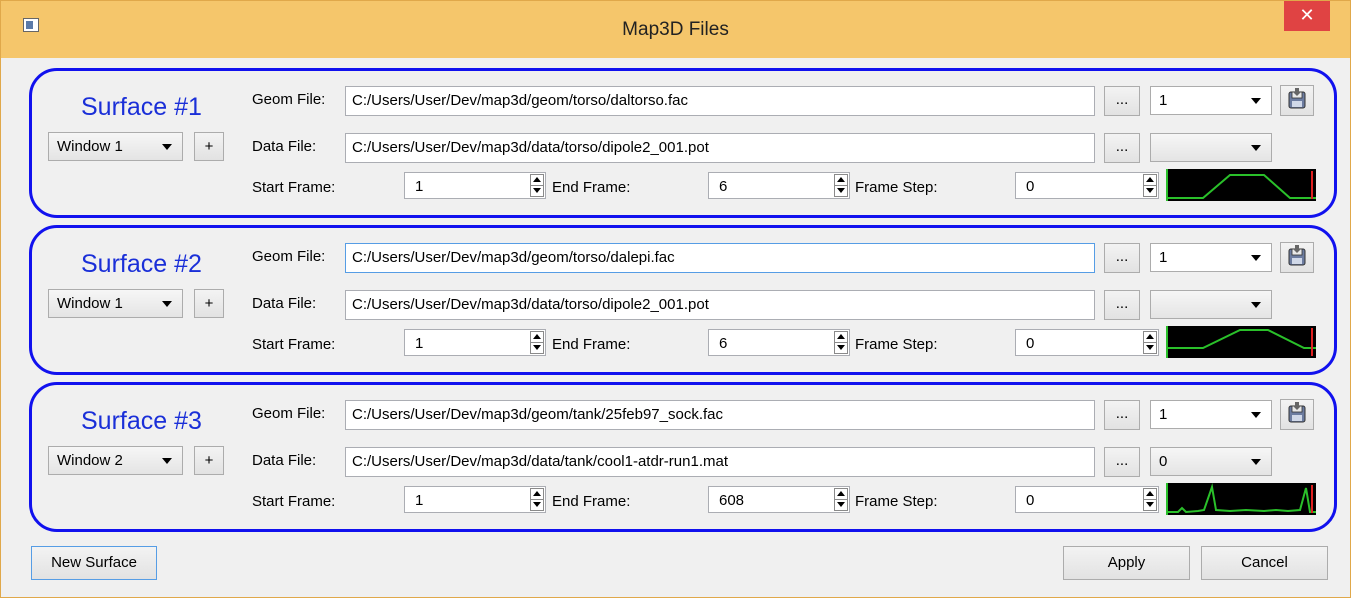  I want to click on apply-button: Apply, so click(1126, 563).